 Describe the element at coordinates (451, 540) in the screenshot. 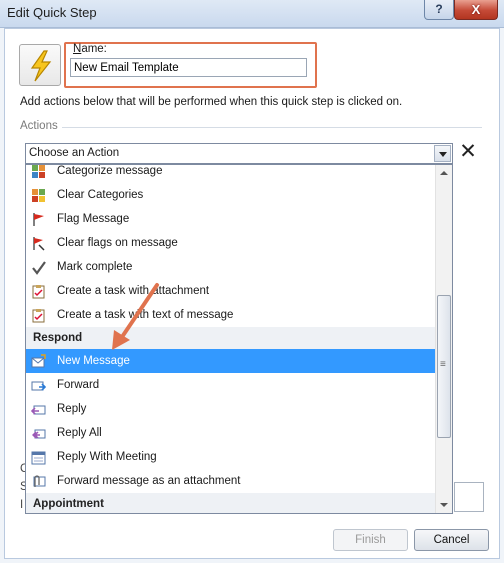

I see `cancel-button: Cancel` at that location.